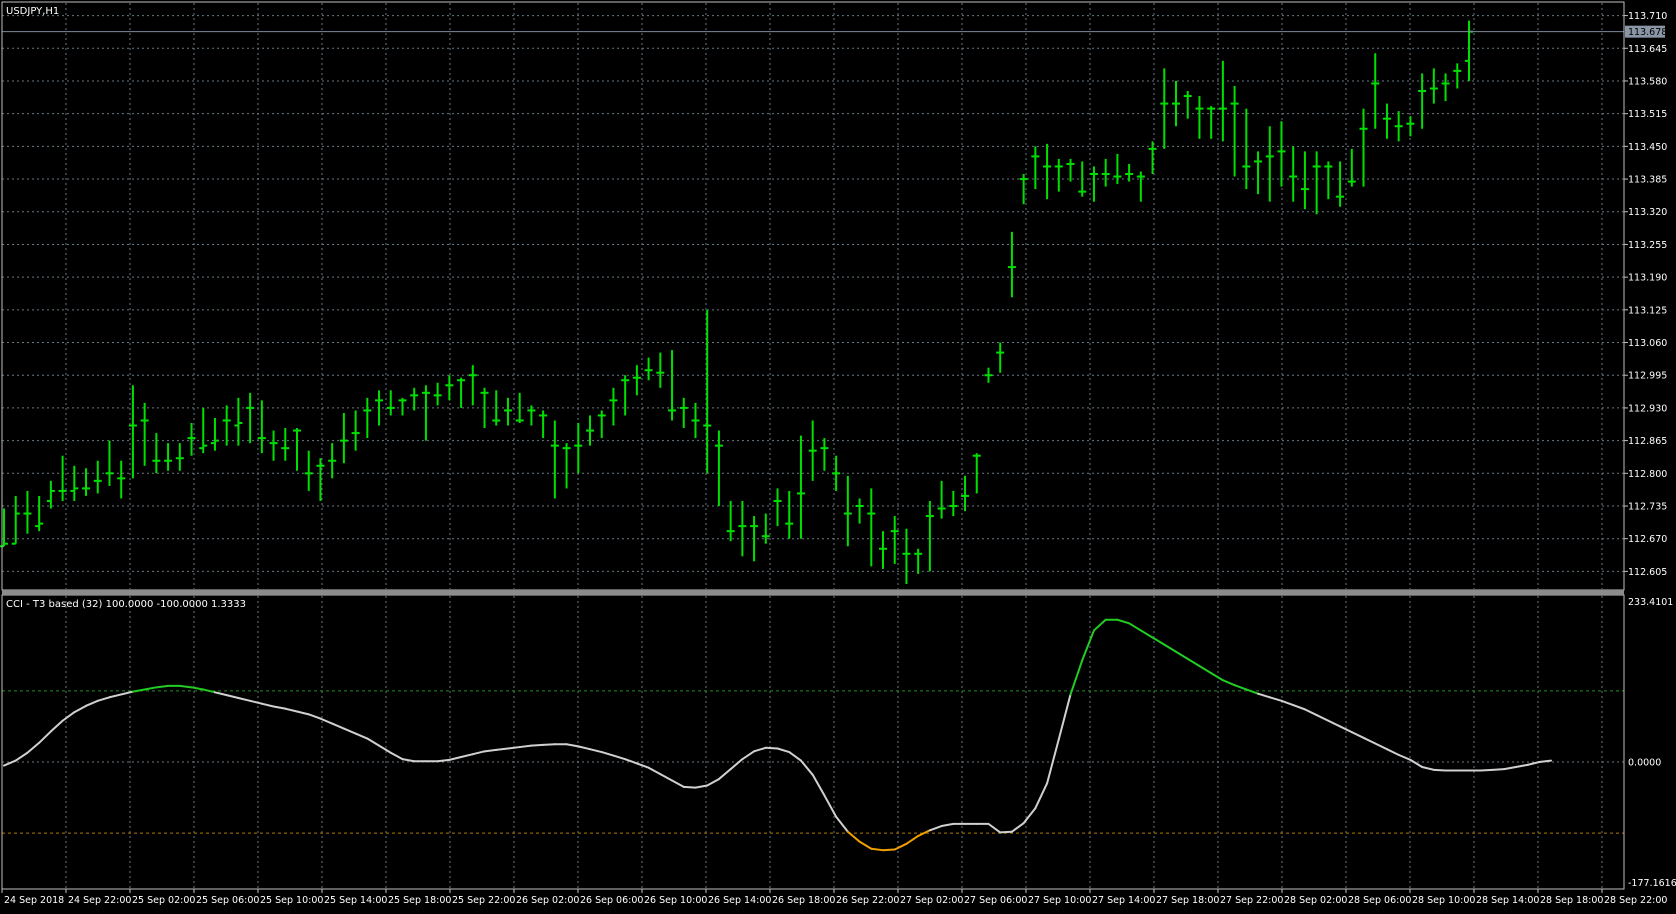 This screenshot has width=1676, height=914. What do you see at coordinates (995, 900) in the screenshot?
I see `time-tick-label: 27 Sep 06:00` at bounding box center [995, 900].